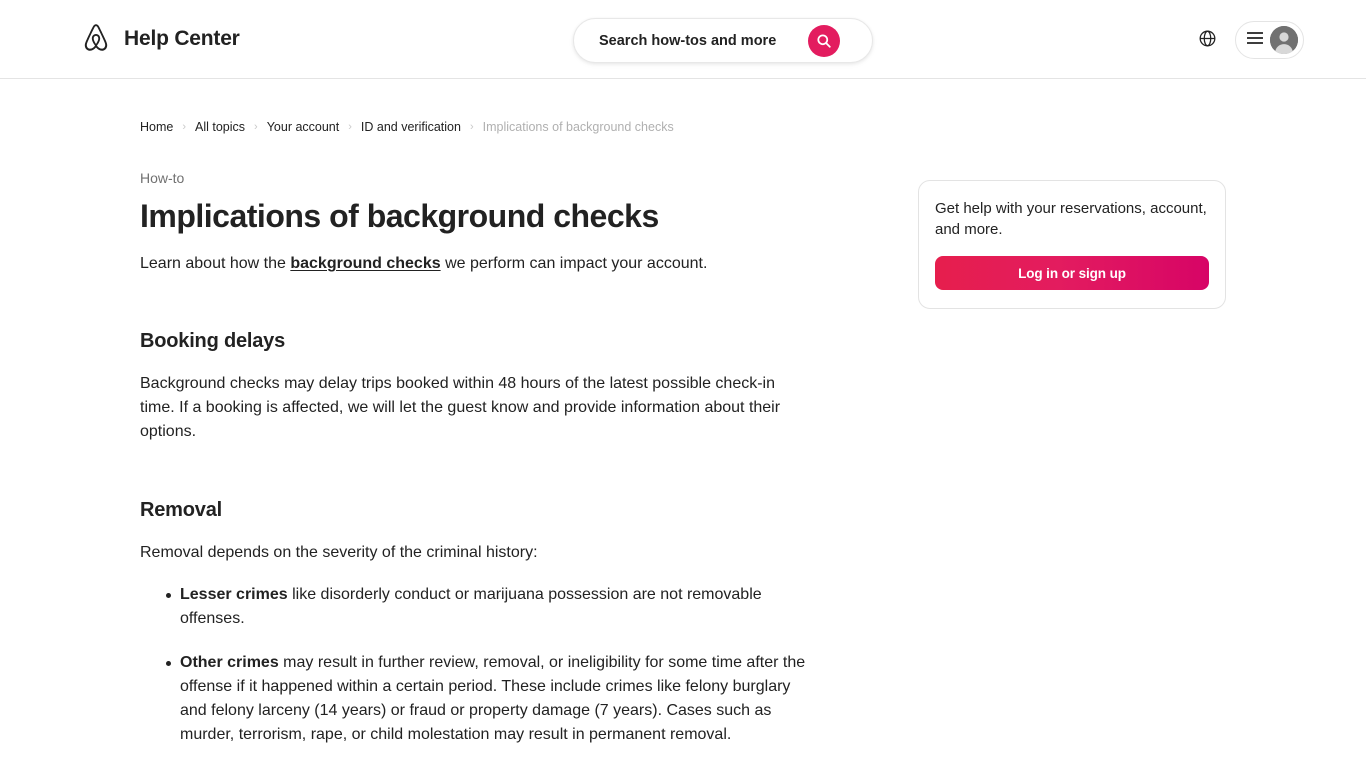 The width and height of the screenshot is (1366, 768). I want to click on section-heading: Booking delays, so click(213, 341).